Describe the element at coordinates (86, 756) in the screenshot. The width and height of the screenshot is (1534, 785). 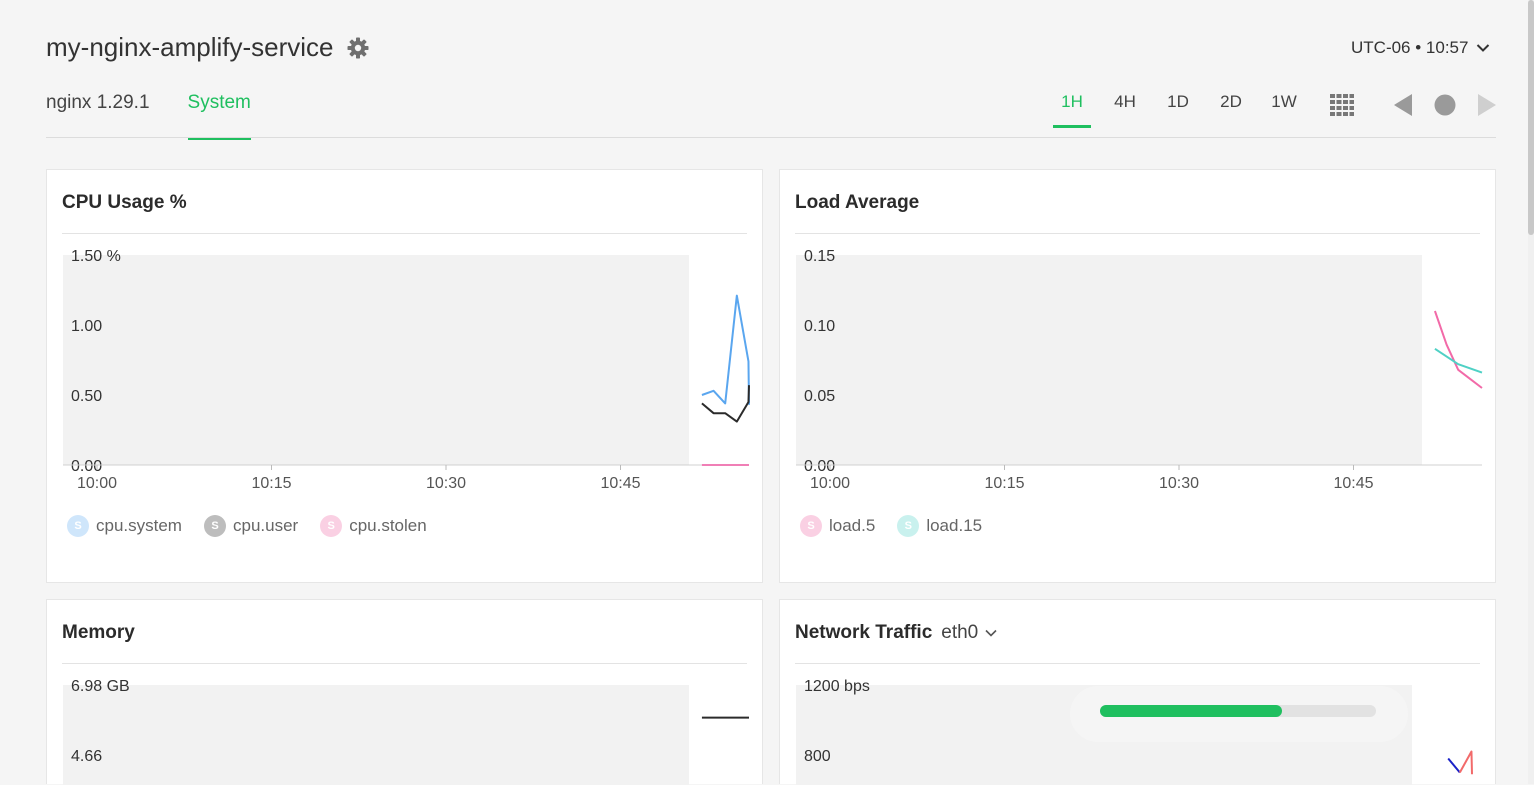
I see `y-tick-label: 4.66` at that location.